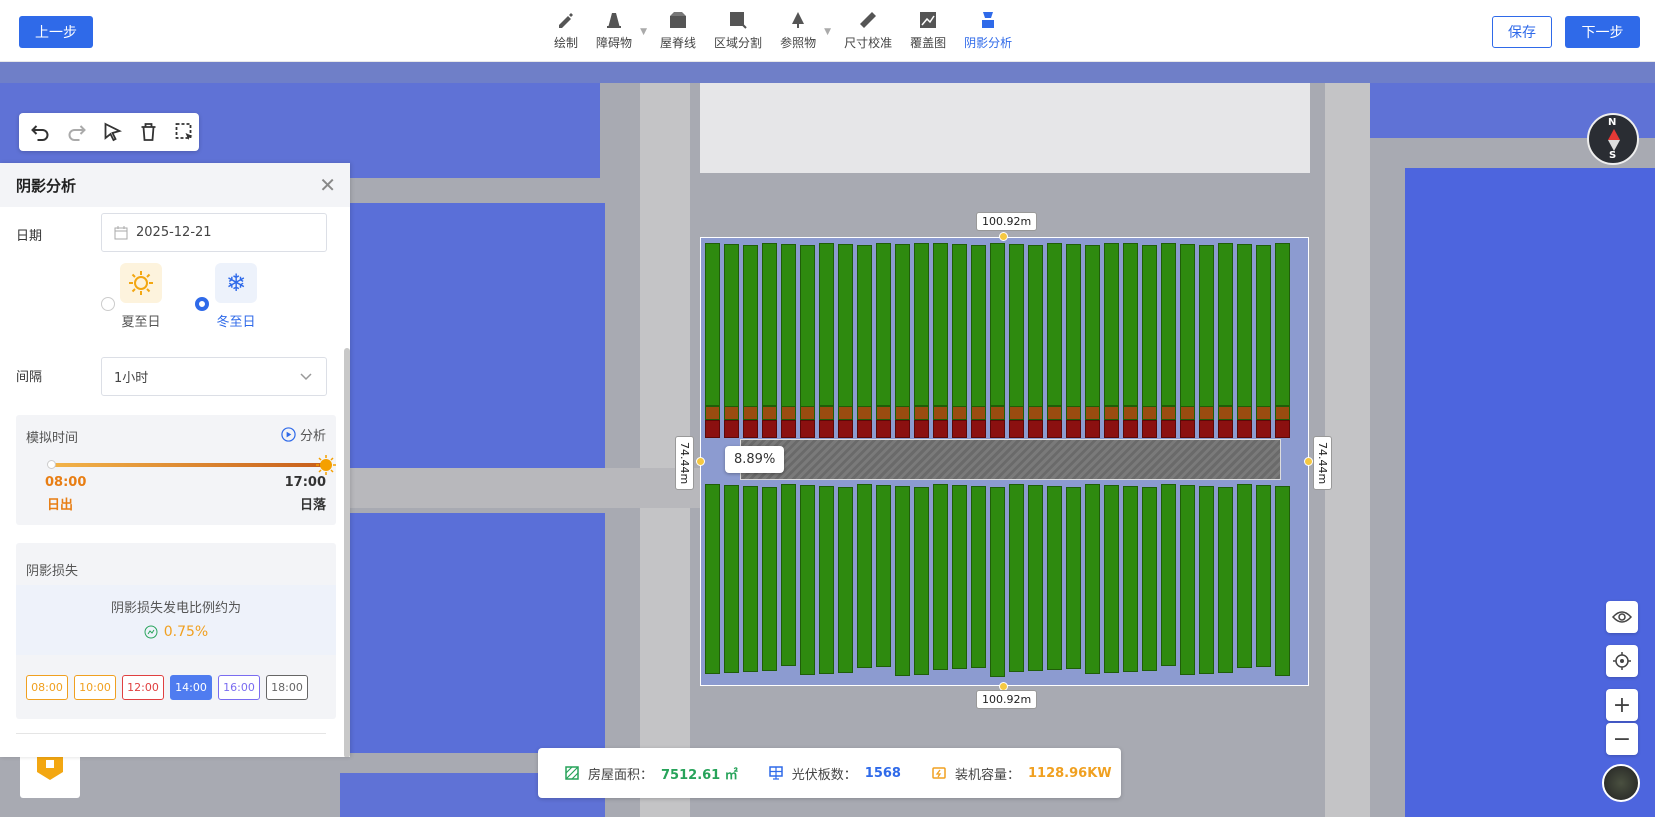 This screenshot has height=817, width=1655. I want to click on simulation-card: 模拟时间 分析 08:00 17:00 日出 日落, so click(176, 470).